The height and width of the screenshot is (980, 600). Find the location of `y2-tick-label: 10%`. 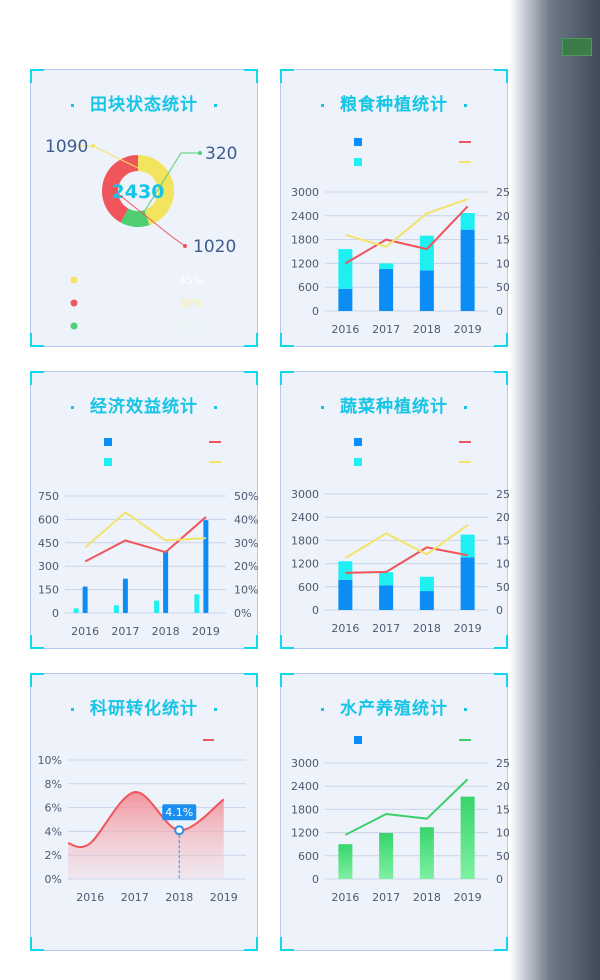

y2-tick-label: 10% is located at coordinates (246, 590).